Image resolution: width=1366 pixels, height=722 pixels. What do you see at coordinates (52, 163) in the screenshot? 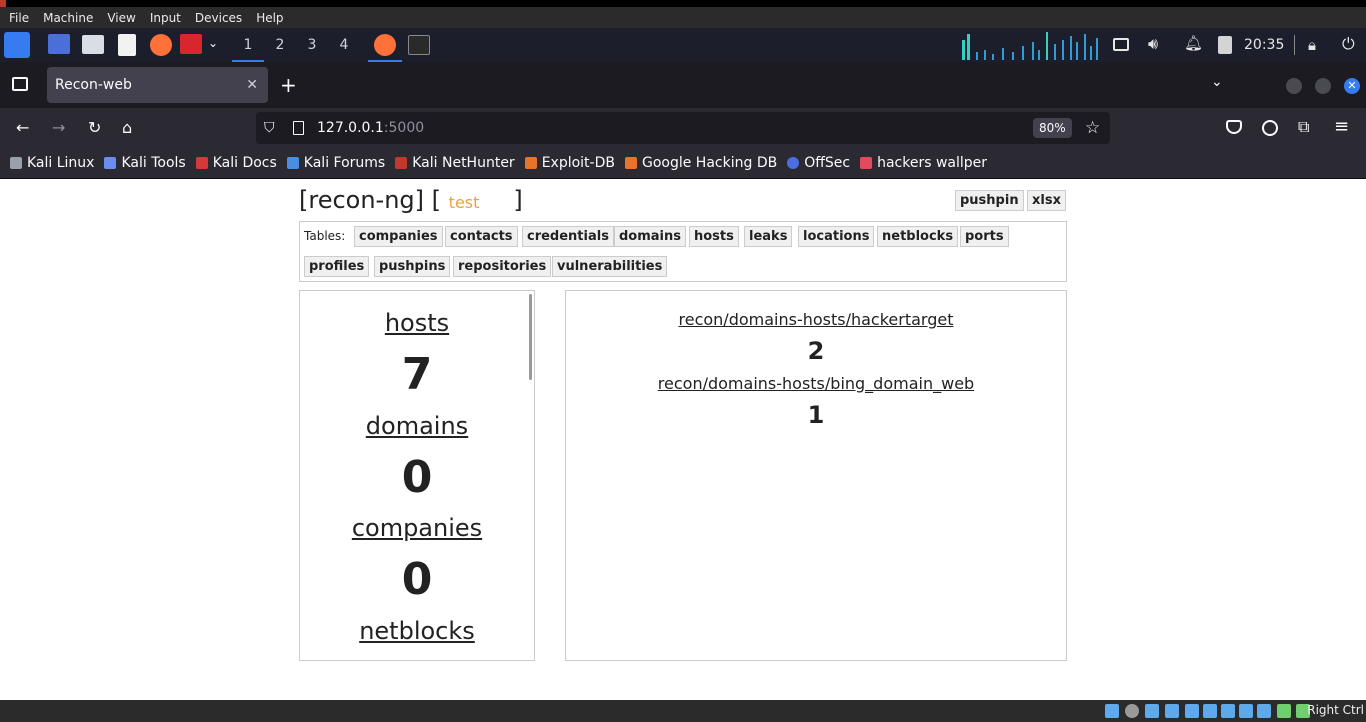
I see `bookmark-kali-linux: Kali Linux` at bounding box center [52, 163].